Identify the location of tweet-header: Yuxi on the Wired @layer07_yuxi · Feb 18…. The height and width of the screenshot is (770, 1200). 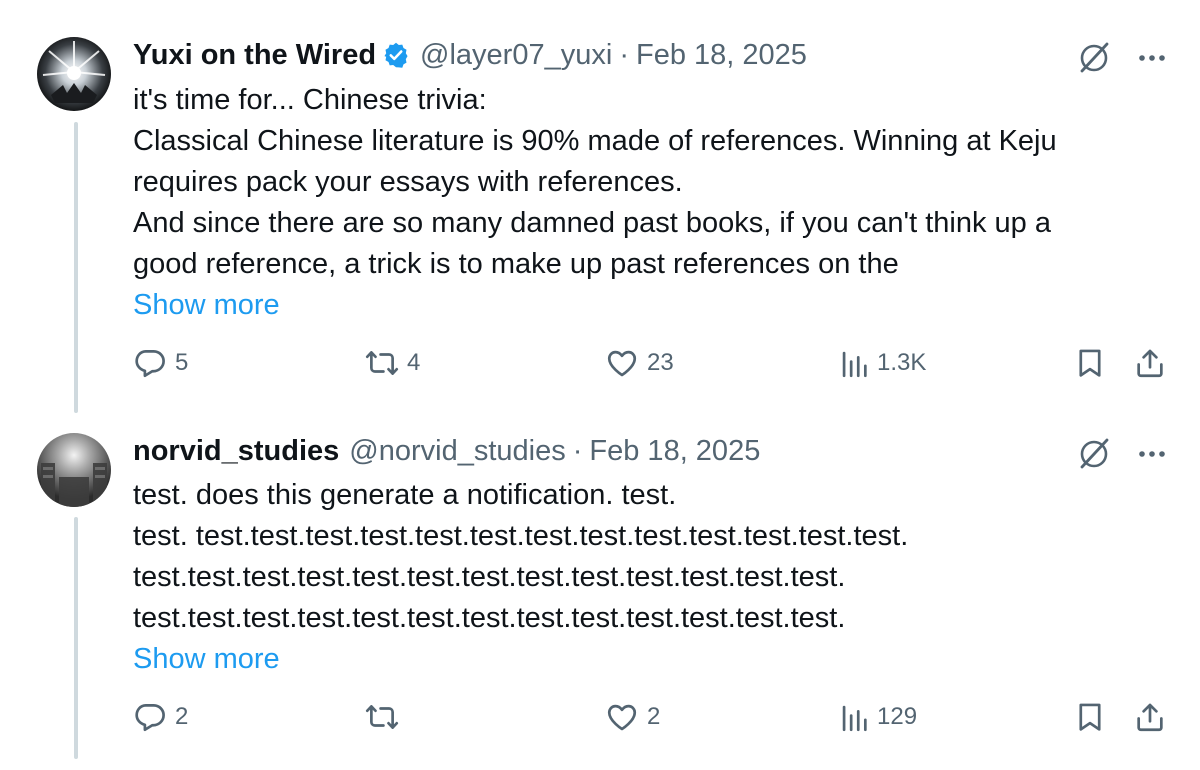
(470, 55).